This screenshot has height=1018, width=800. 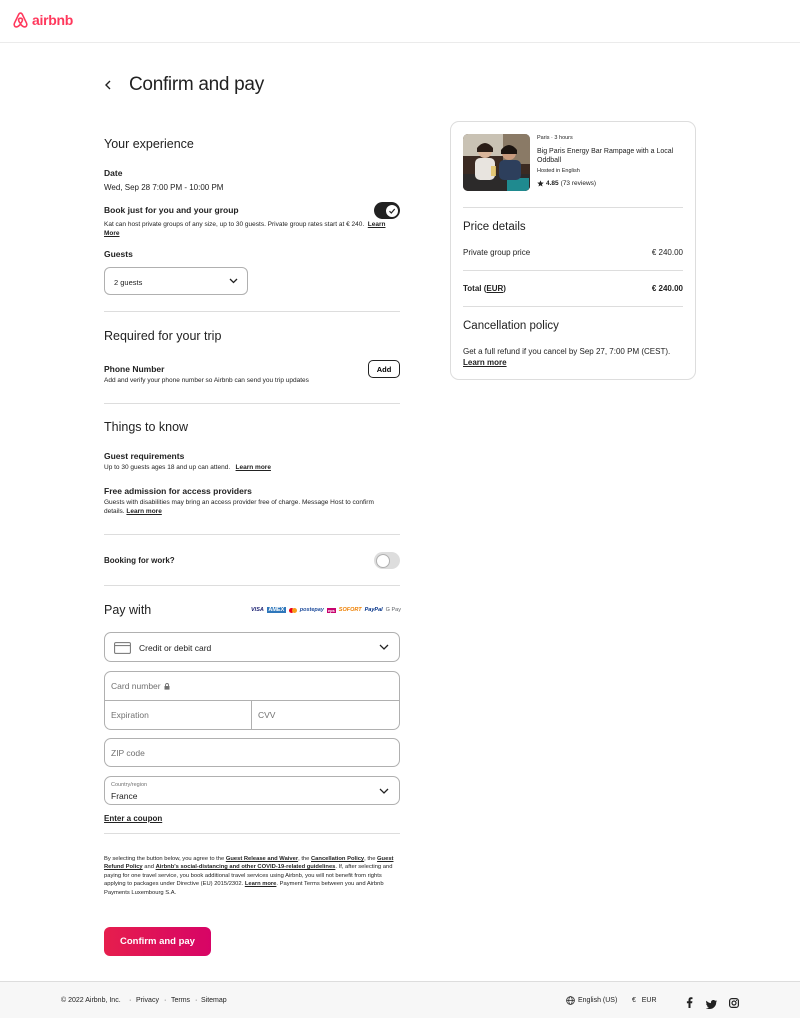 I want to click on country-select: Country/region France, so click(x=252, y=790).